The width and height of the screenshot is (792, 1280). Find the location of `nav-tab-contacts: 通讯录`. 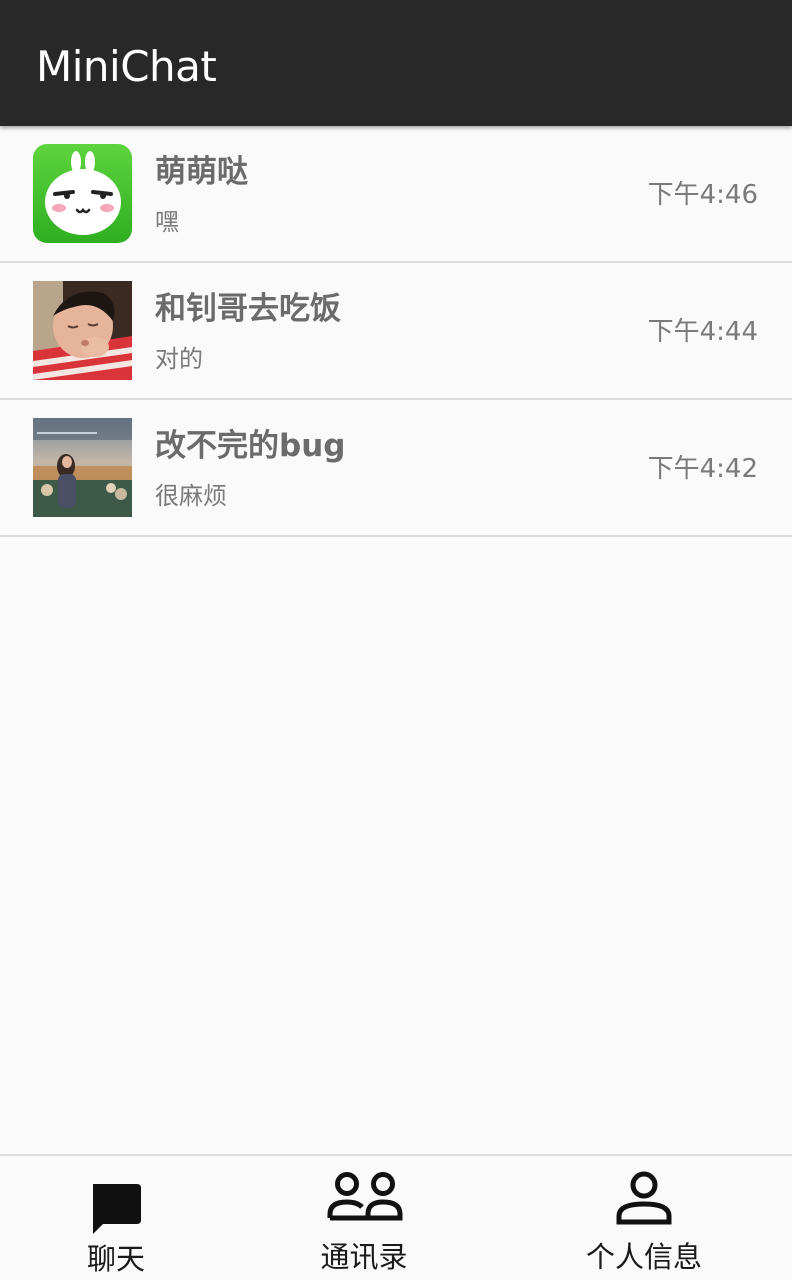

nav-tab-contacts: 通讯录 is located at coordinates (364, 1218).